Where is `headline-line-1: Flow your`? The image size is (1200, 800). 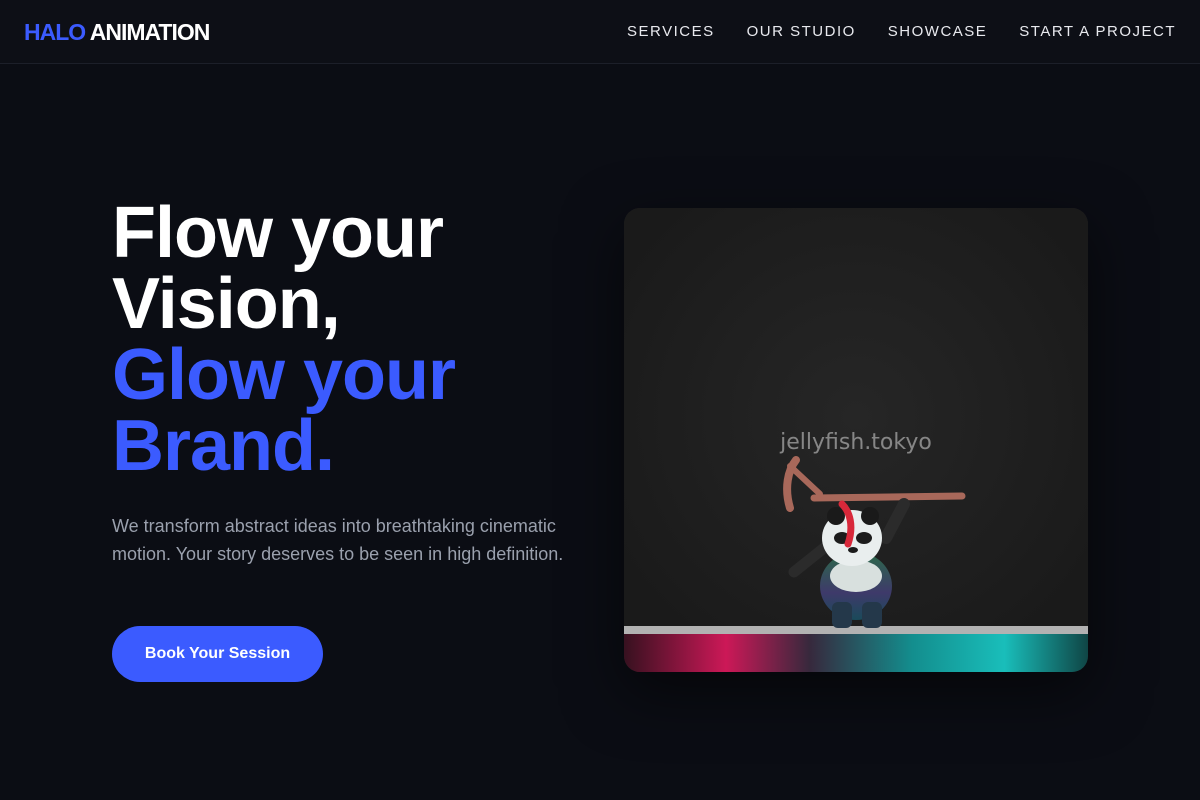 headline-line-1: Flow your is located at coordinates (278, 233).